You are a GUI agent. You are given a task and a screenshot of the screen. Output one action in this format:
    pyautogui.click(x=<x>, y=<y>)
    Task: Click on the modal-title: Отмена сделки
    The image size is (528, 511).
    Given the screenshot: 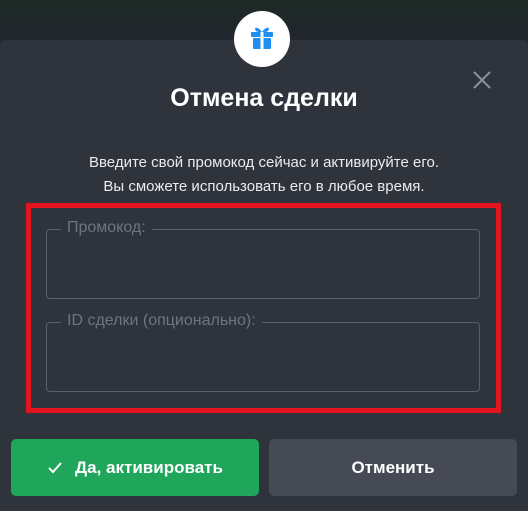 What is the action you would take?
    pyautogui.click(x=264, y=98)
    